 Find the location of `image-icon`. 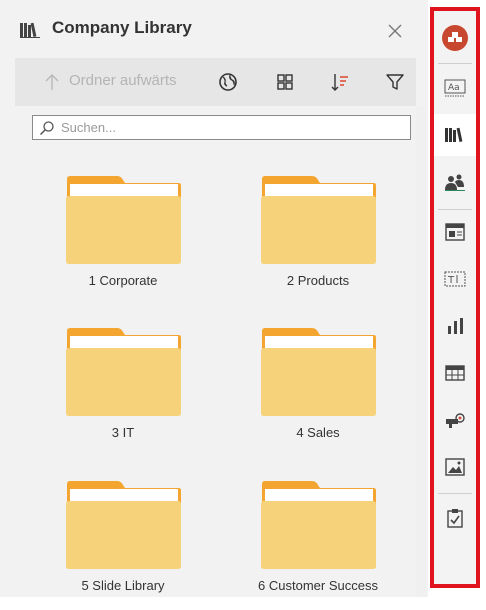

image-icon is located at coordinates (455, 467).